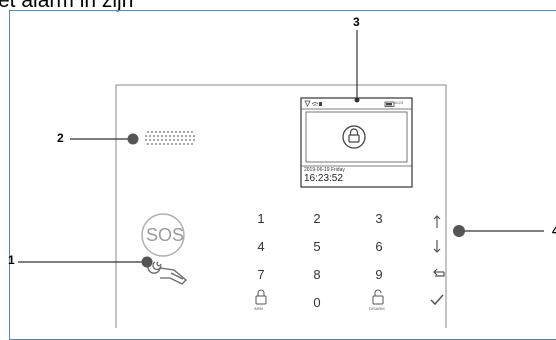 The height and width of the screenshot is (340, 556). I want to click on callout-3: 3, so click(356, 22).